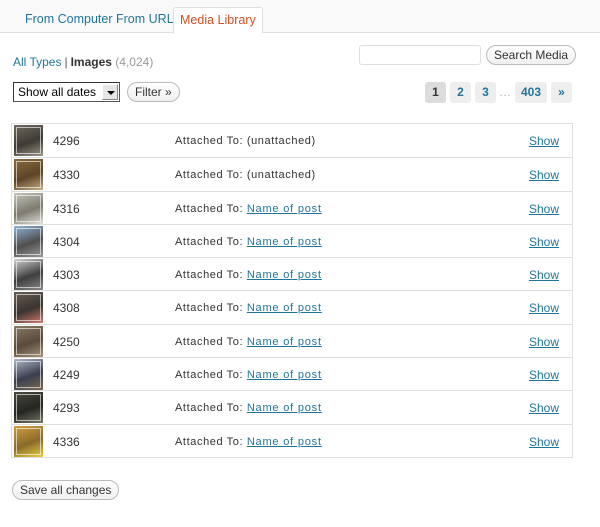  I want to click on media-item-row: 4330 Attached To: (unattached) Show, so click(292, 174).